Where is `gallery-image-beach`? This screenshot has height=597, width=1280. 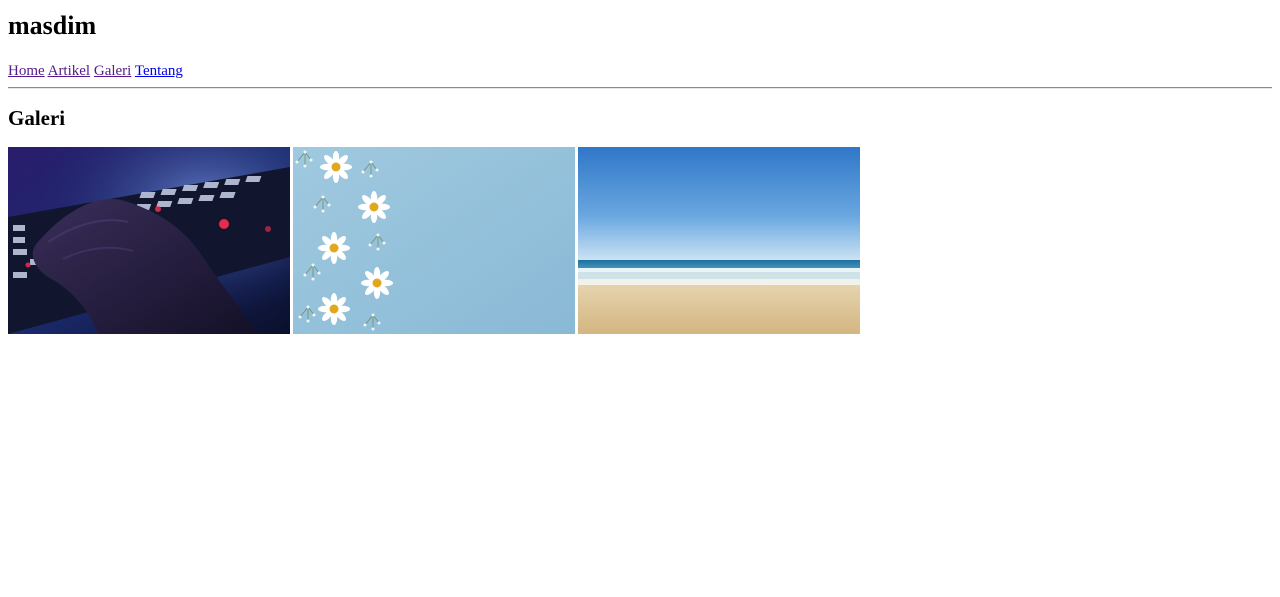 gallery-image-beach is located at coordinates (719, 240).